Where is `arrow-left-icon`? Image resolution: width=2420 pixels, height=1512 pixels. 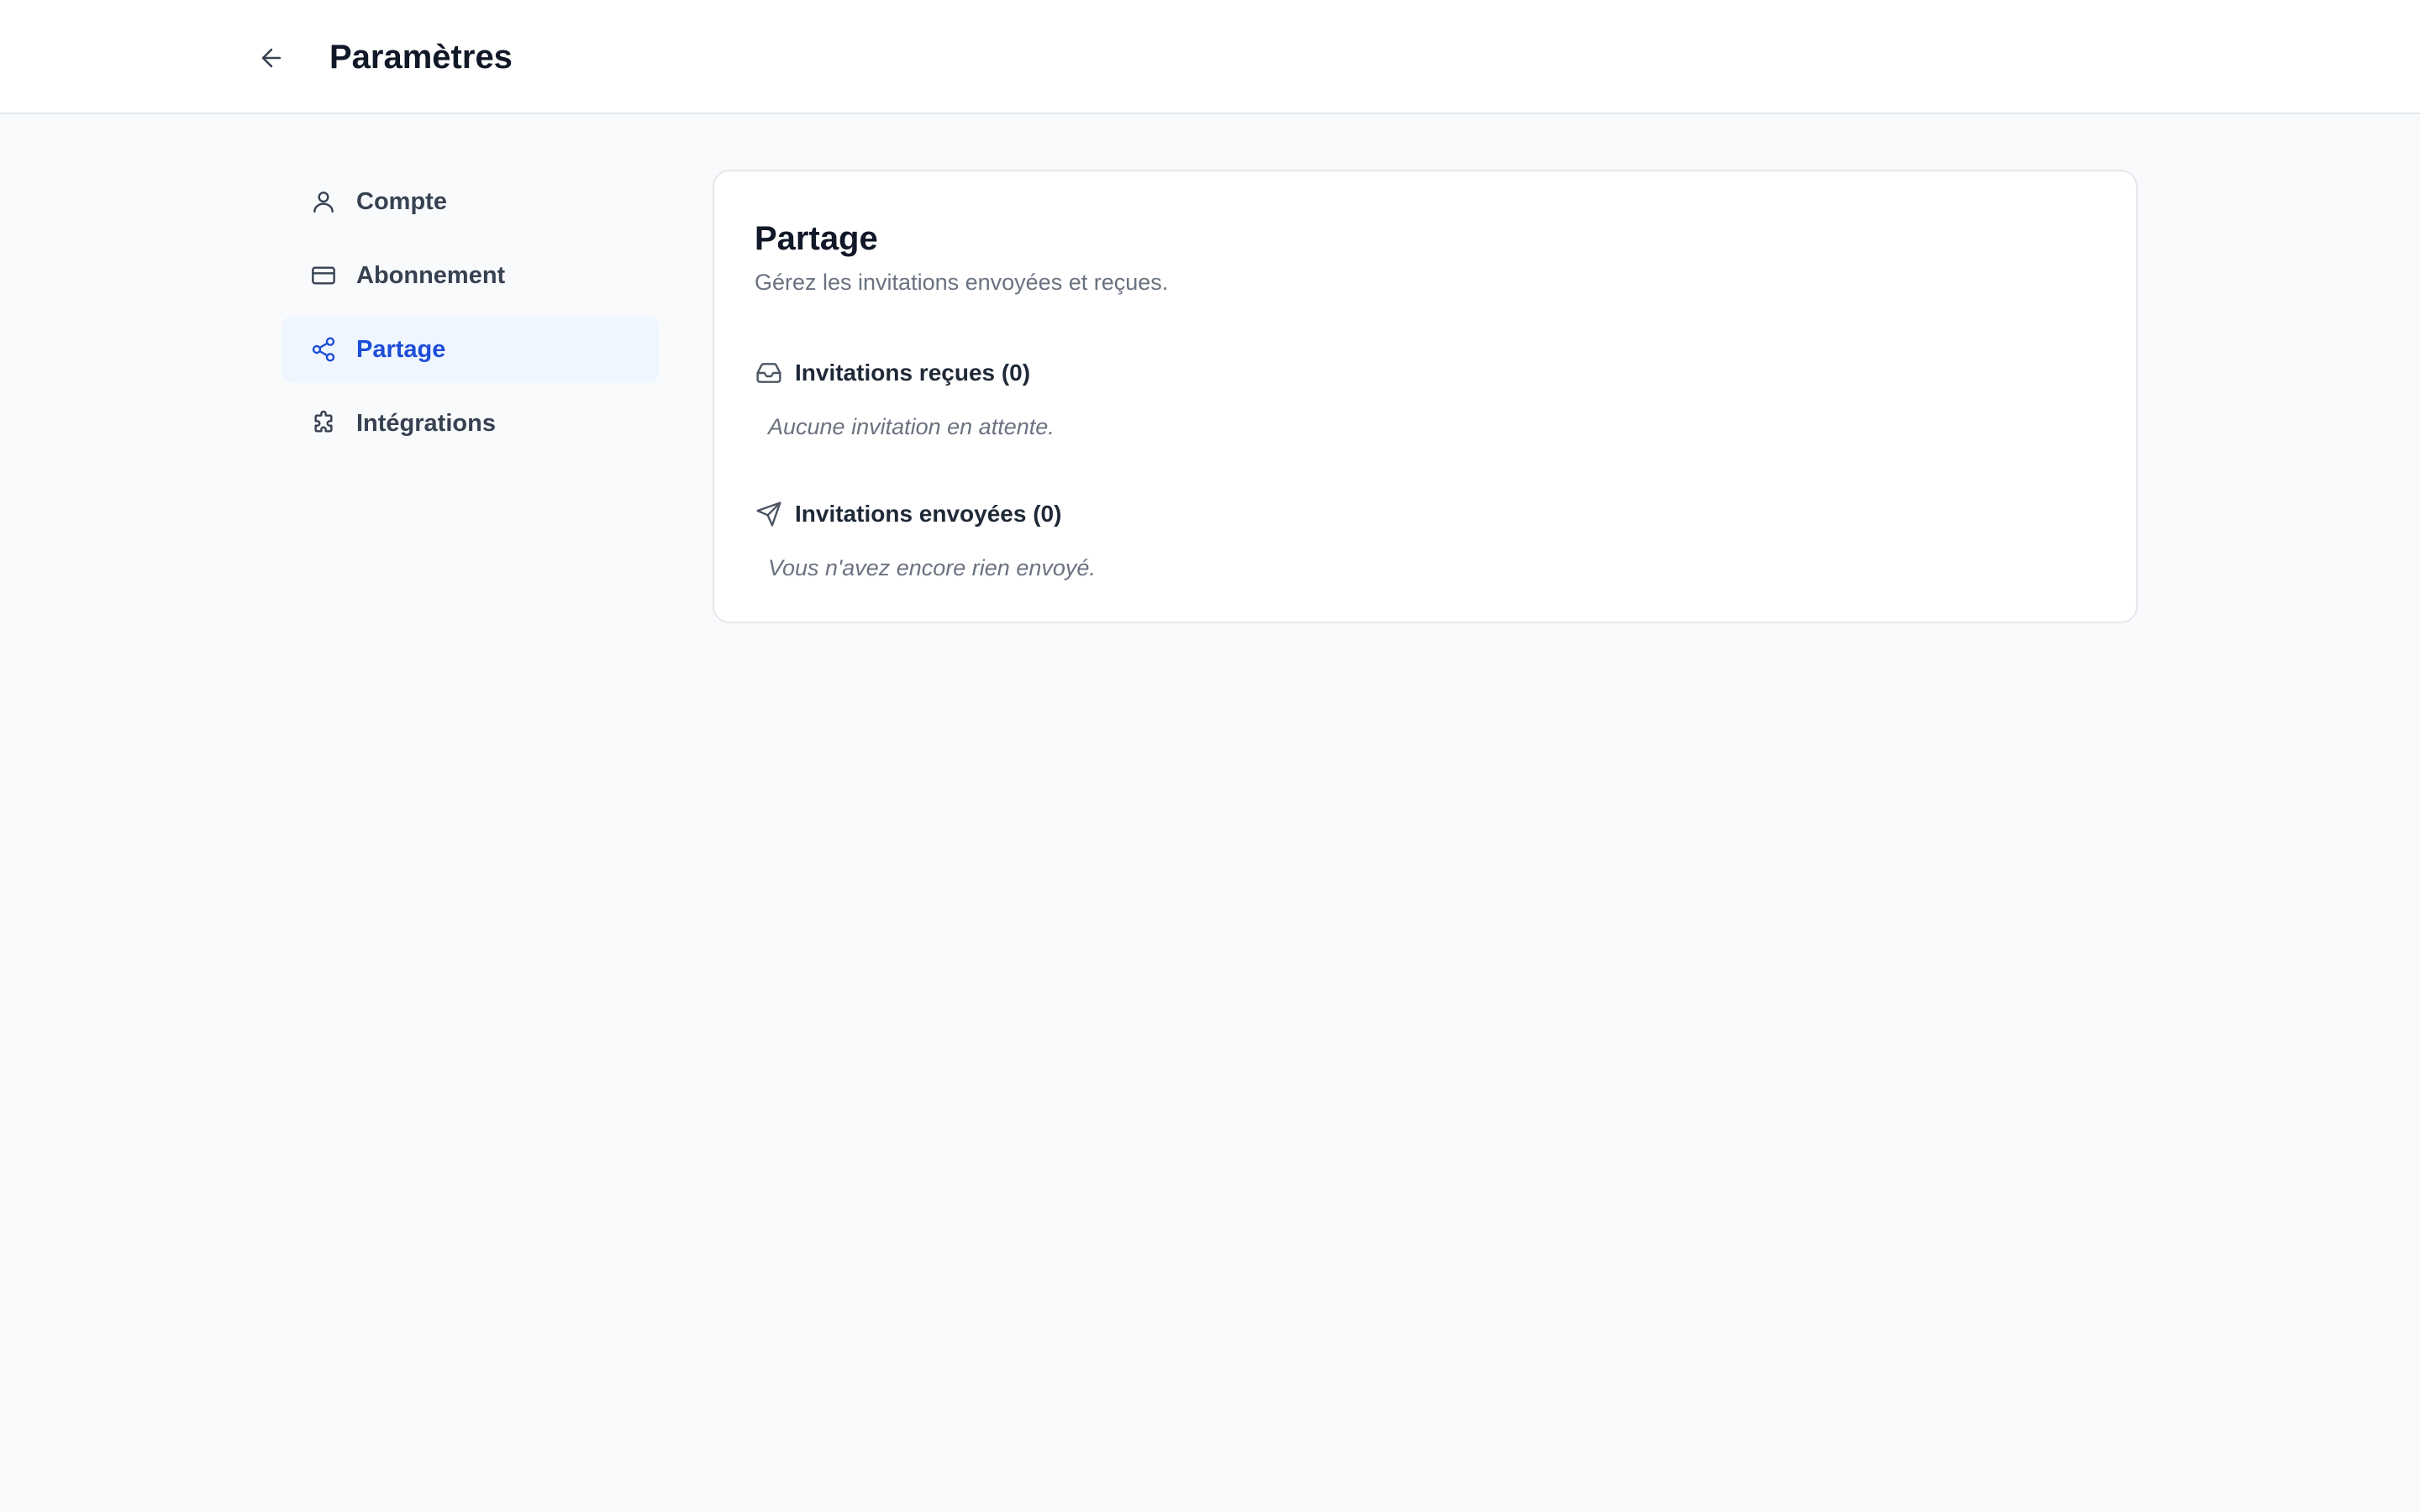 arrow-left-icon is located at coordinates (271, 58).